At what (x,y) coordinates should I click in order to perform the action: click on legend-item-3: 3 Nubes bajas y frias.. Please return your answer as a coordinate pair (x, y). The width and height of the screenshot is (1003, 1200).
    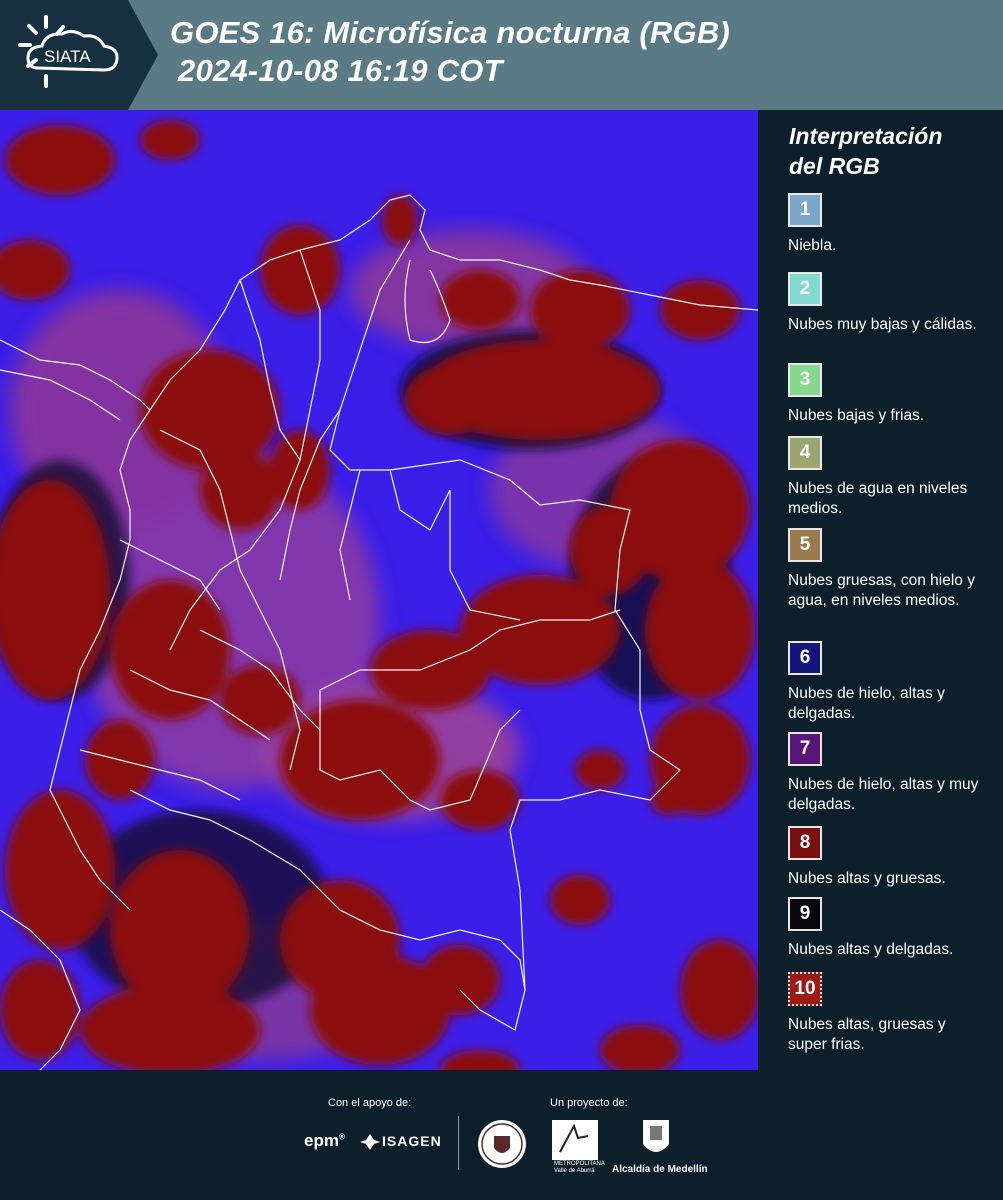
    Looking at the image, I should click on (888, 394).